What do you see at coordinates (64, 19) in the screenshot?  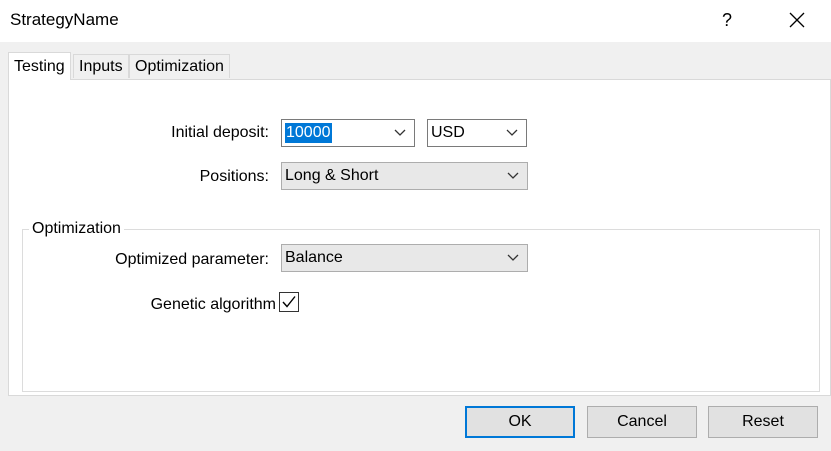 I see `window-title: StrategyName` at bounding box center [64, 19].